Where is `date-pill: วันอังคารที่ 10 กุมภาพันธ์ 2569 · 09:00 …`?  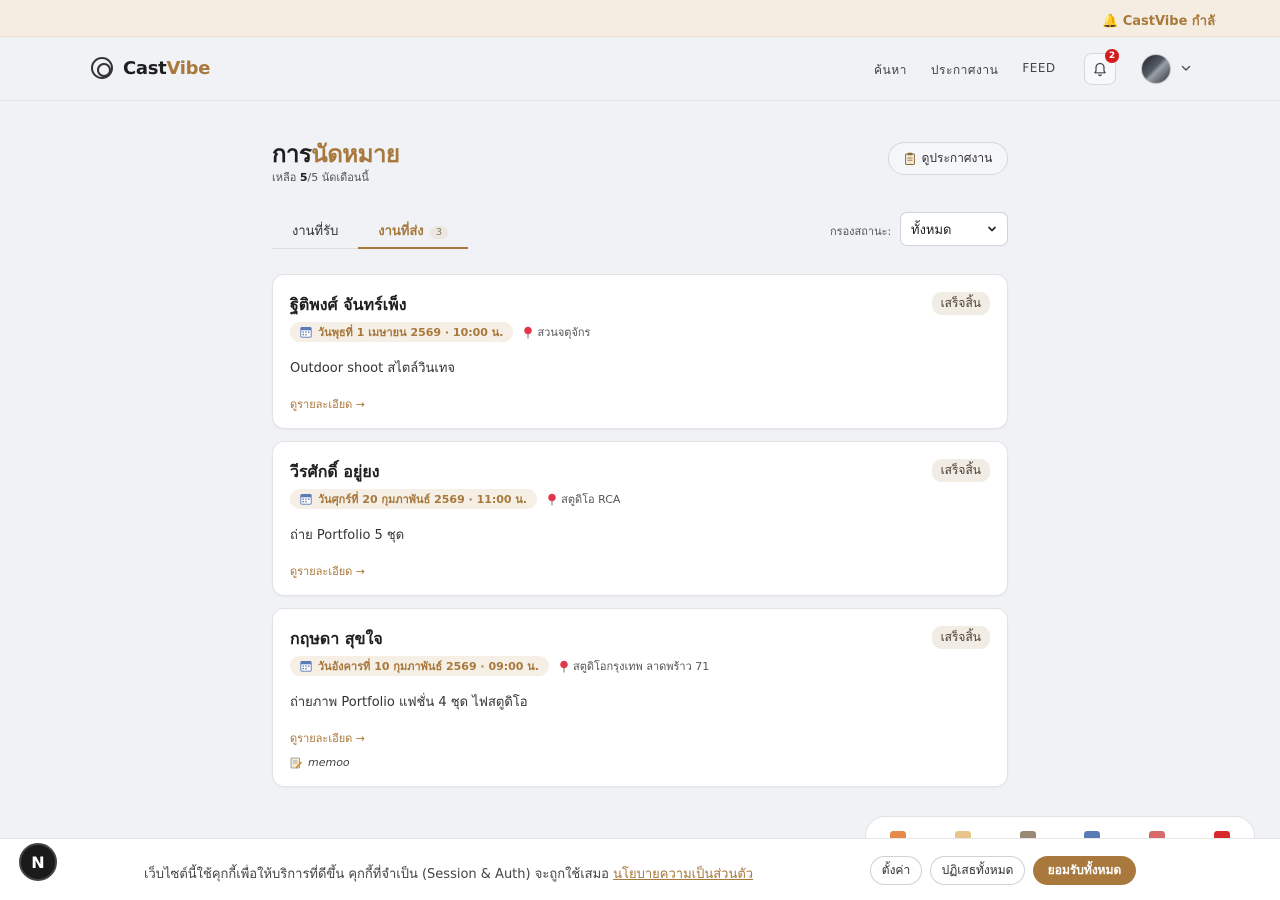 date-pill: วันอังคารที่ 10 กุมภาพันธ์ 2569 · 09:00 … is located at coordinates (419, 666).